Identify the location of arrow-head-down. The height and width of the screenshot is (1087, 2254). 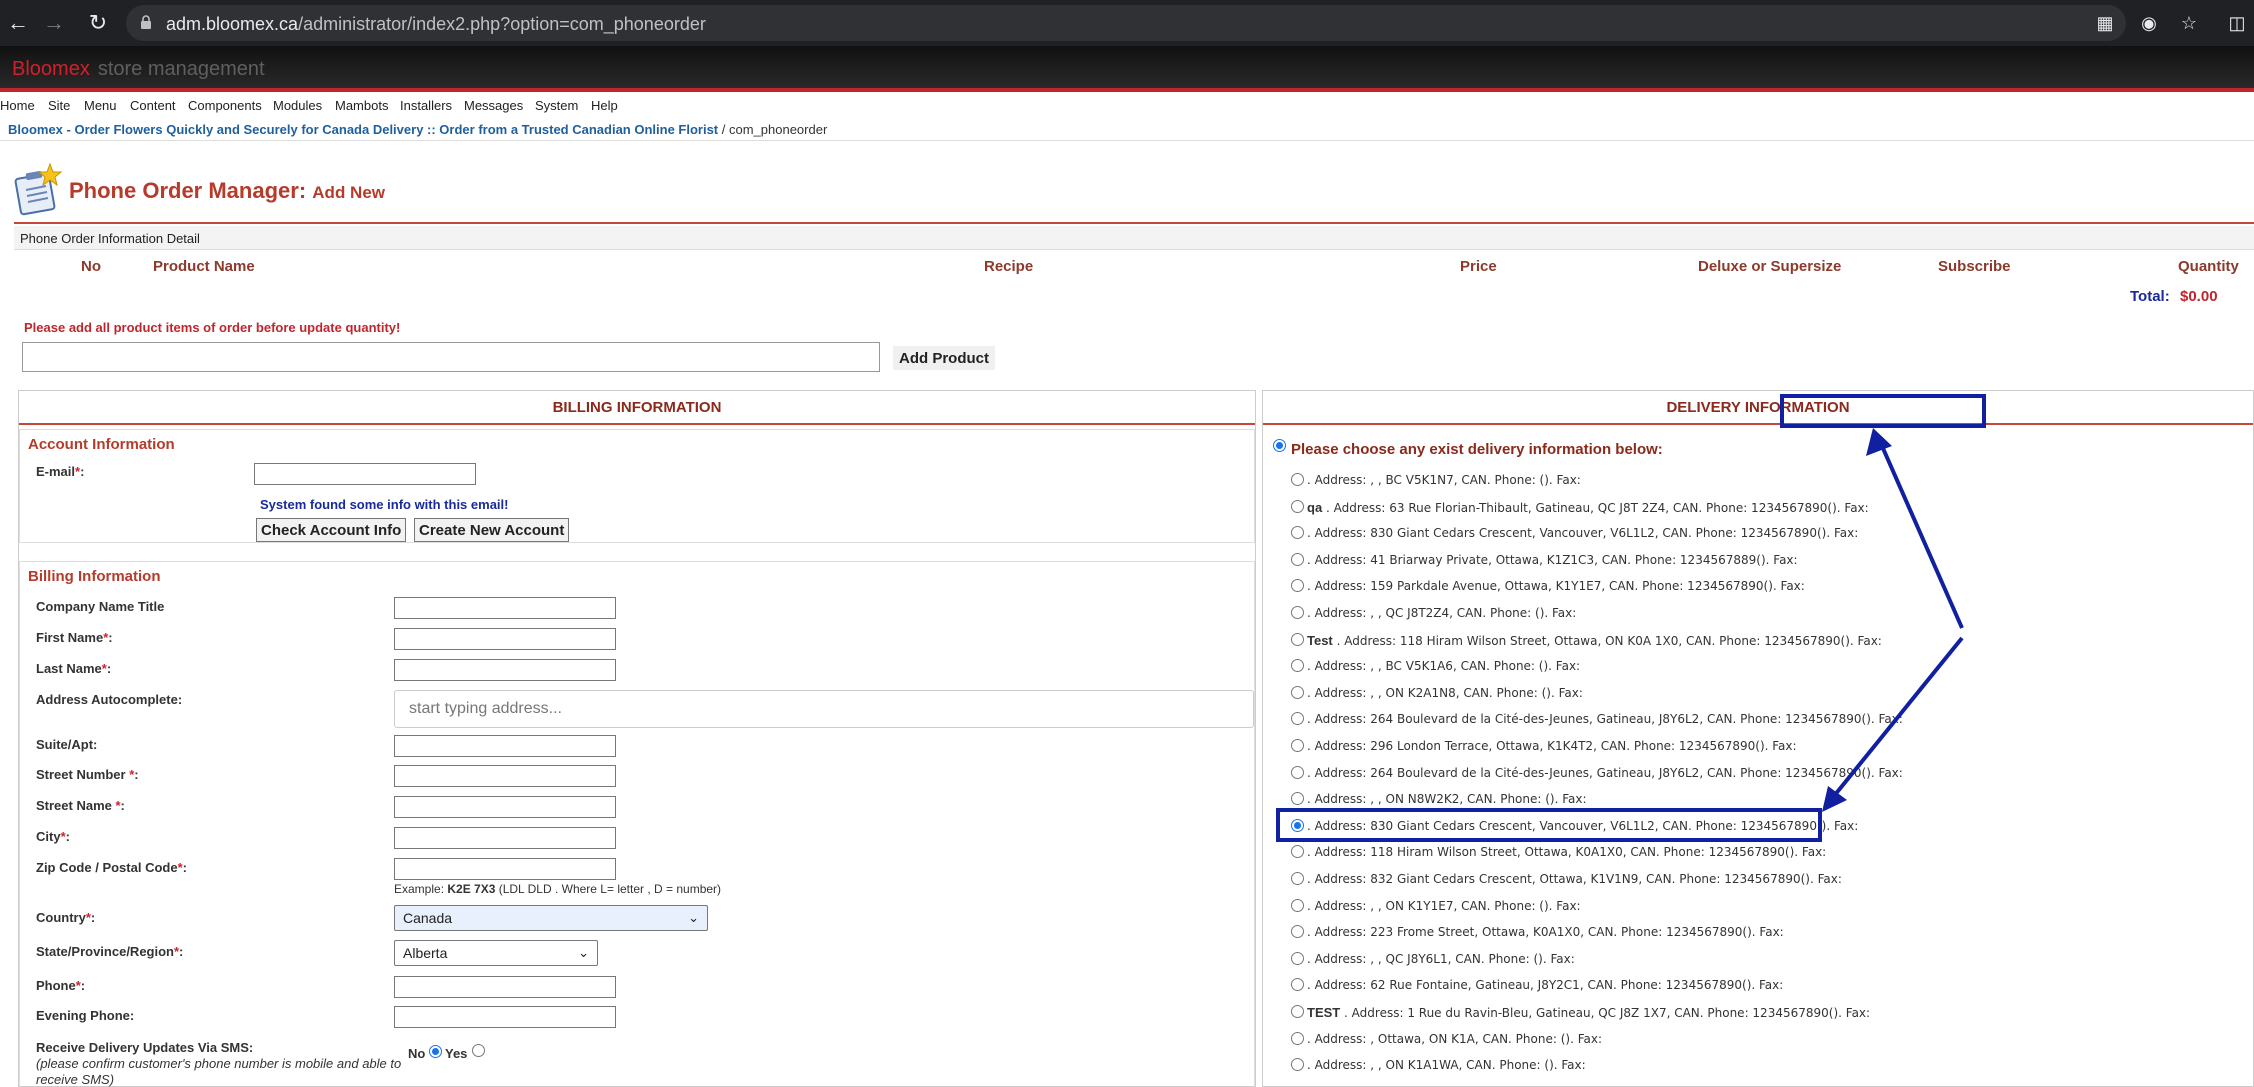
(1834, 799).